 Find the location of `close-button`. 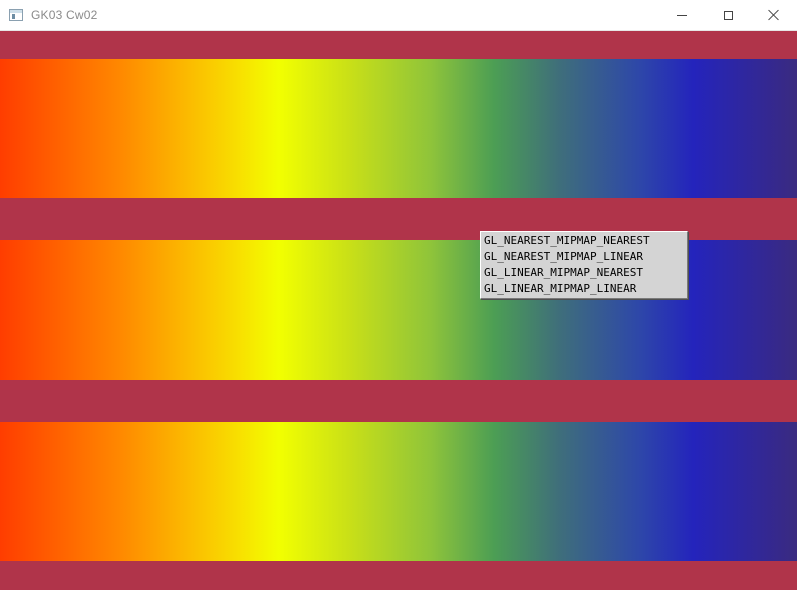

close-button is located at coordinates (774, 15).